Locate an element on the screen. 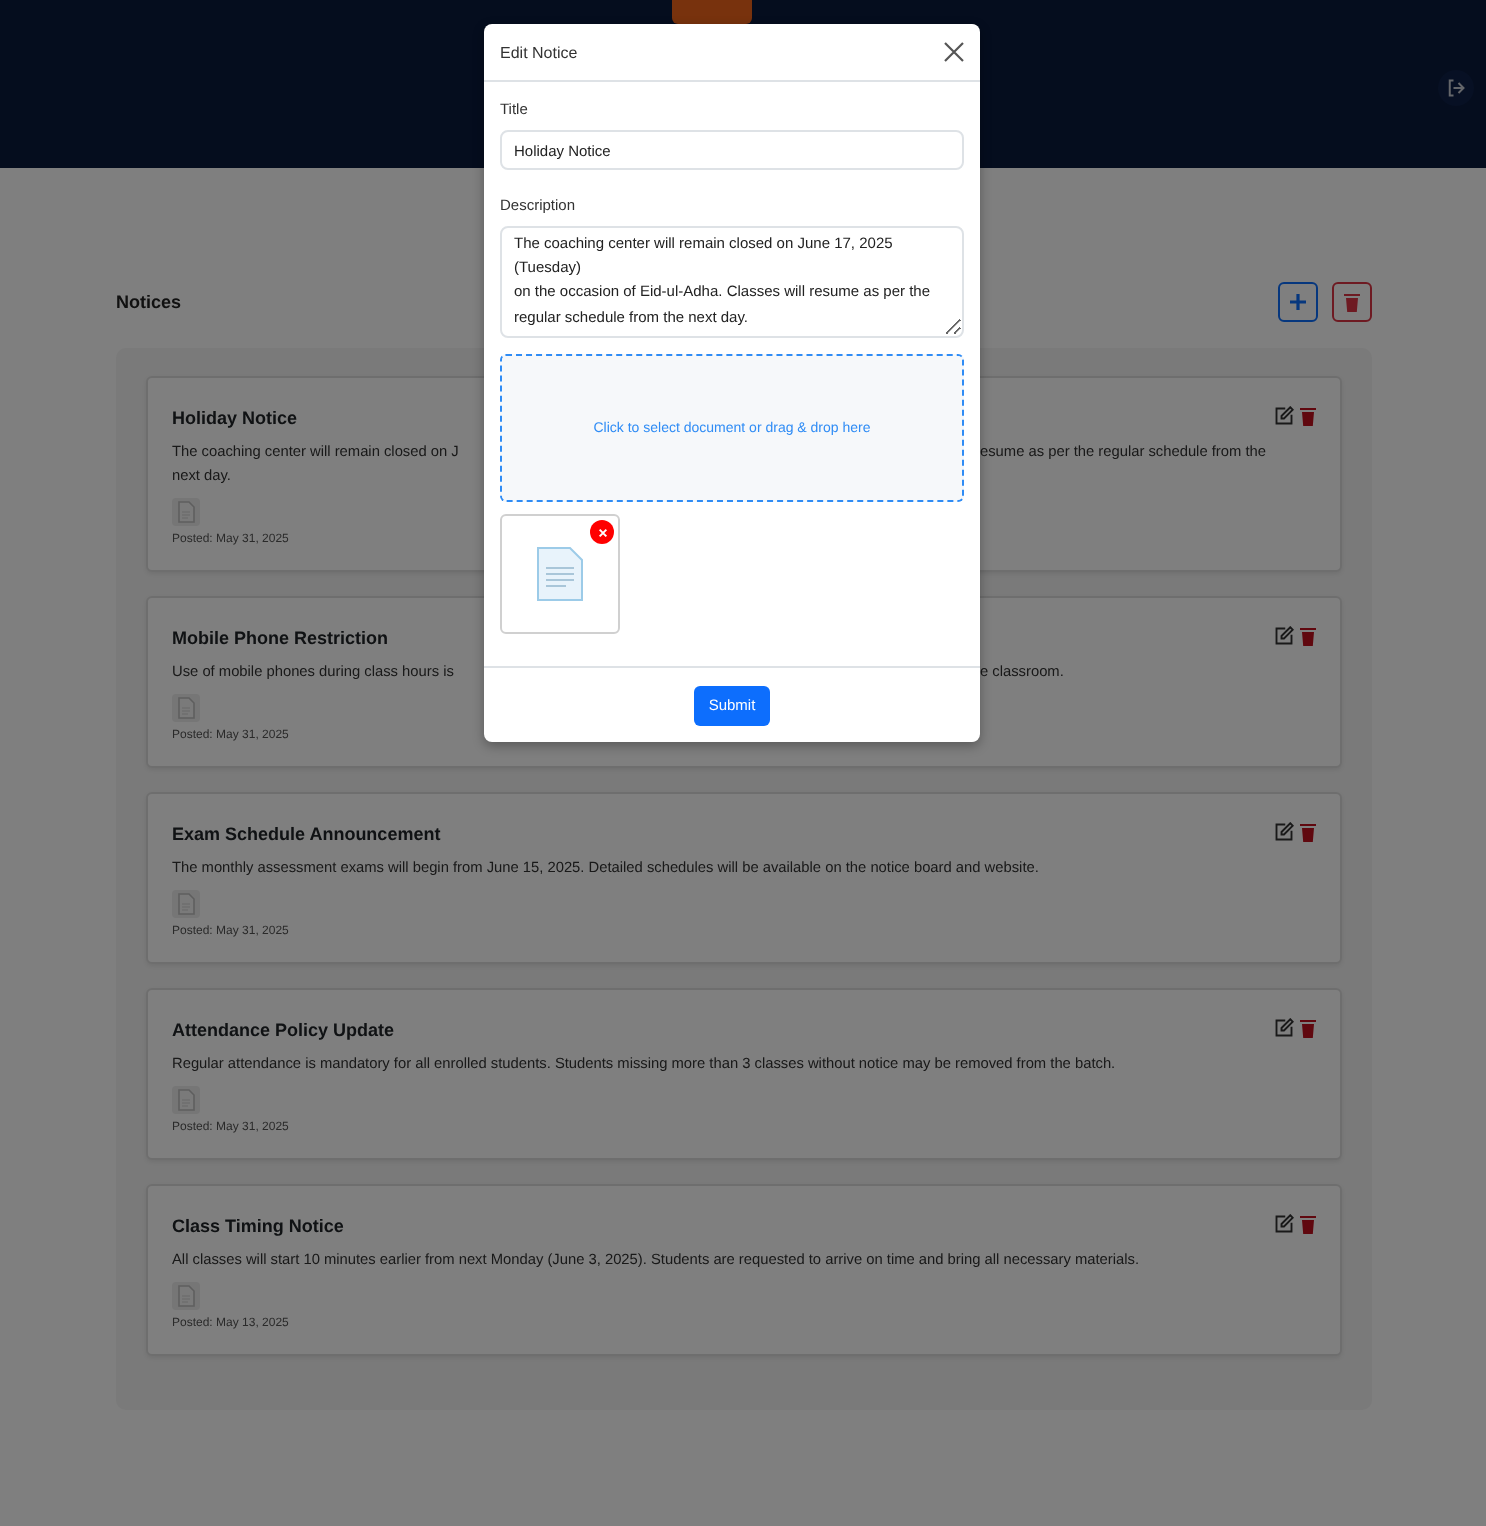 The image size is (1486, 1526). trash-icon is located at coordinates (1352, 302).